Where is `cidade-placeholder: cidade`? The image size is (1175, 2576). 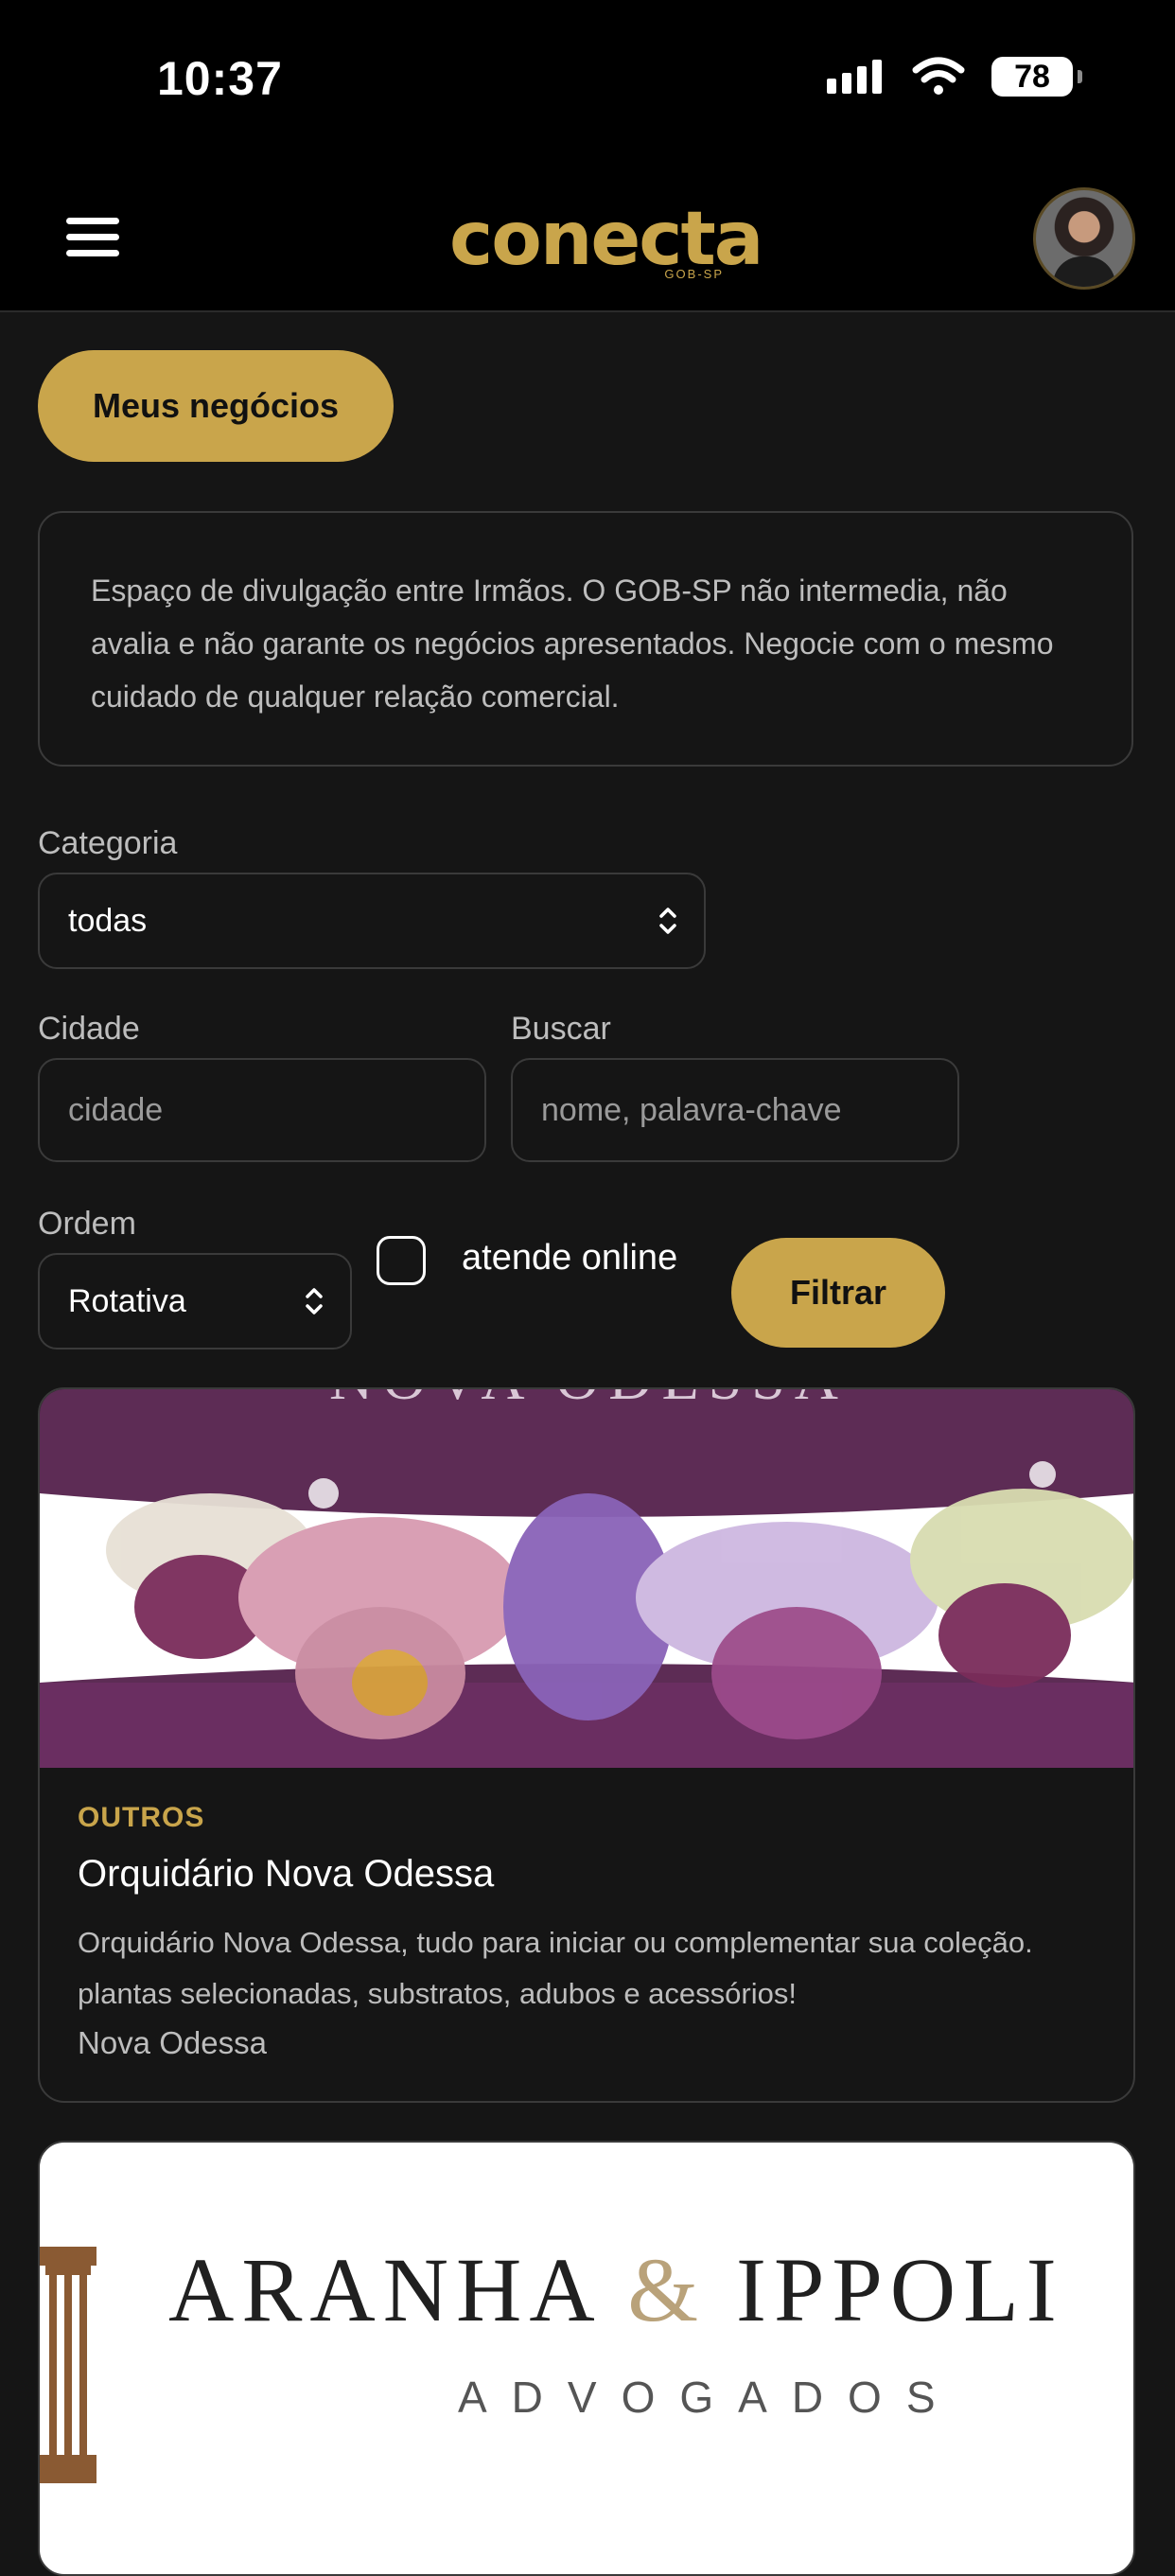 cidade-placeholder: cidade is located at coordinates (116, 1109).